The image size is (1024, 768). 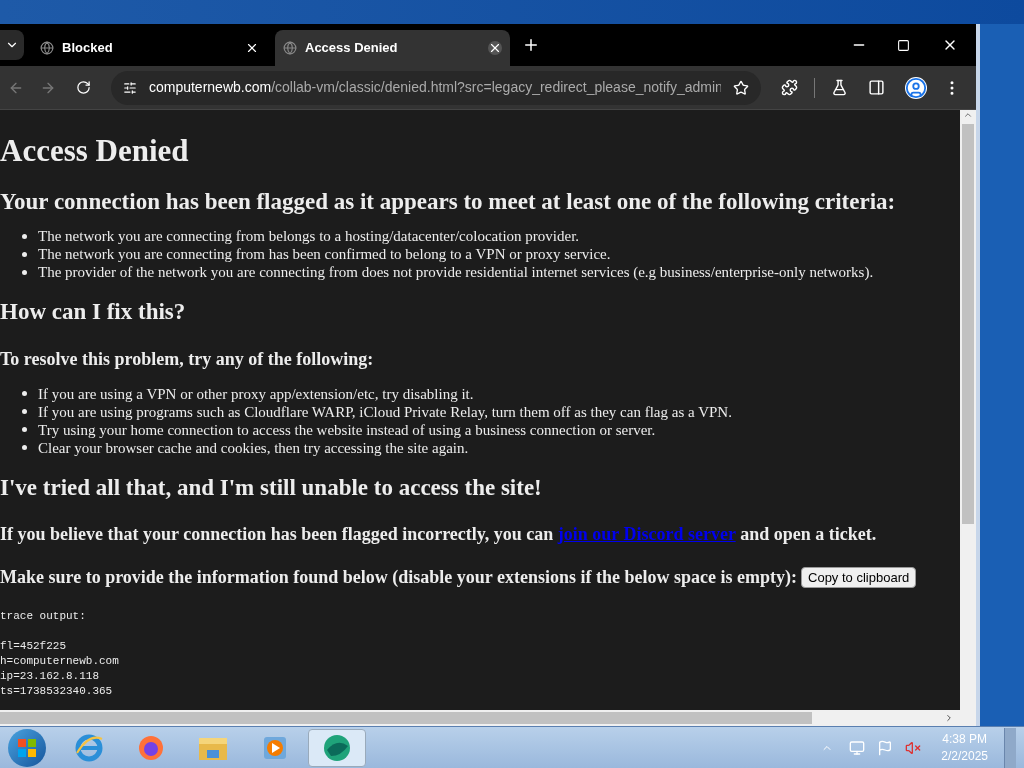 I want to click on show-desktop-button, so click(x=1010, y=747).